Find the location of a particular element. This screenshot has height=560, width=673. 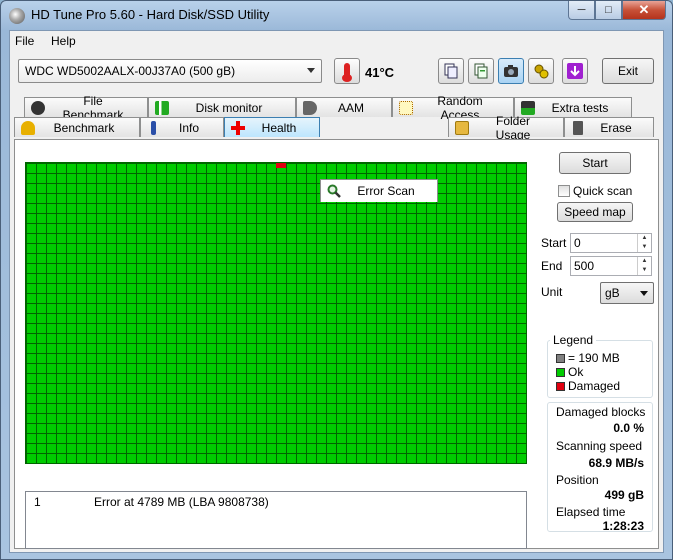

folder-icon is located at coordinates (462, 127).